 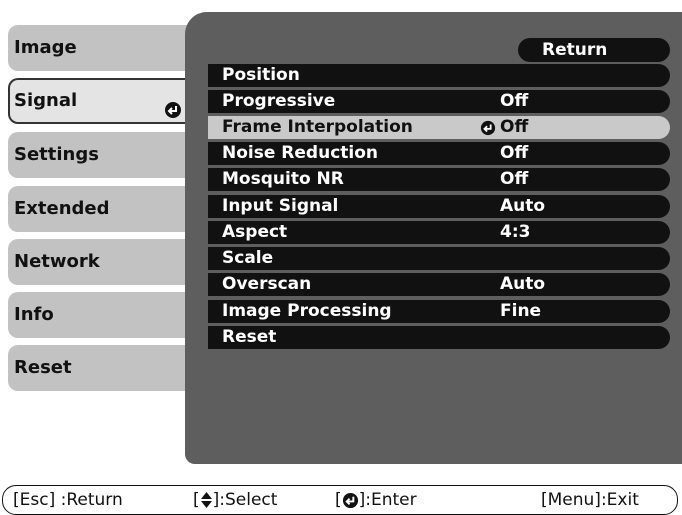 I want to click on menu-row-progressive: Progressive Off, so click(x=439, y=101).